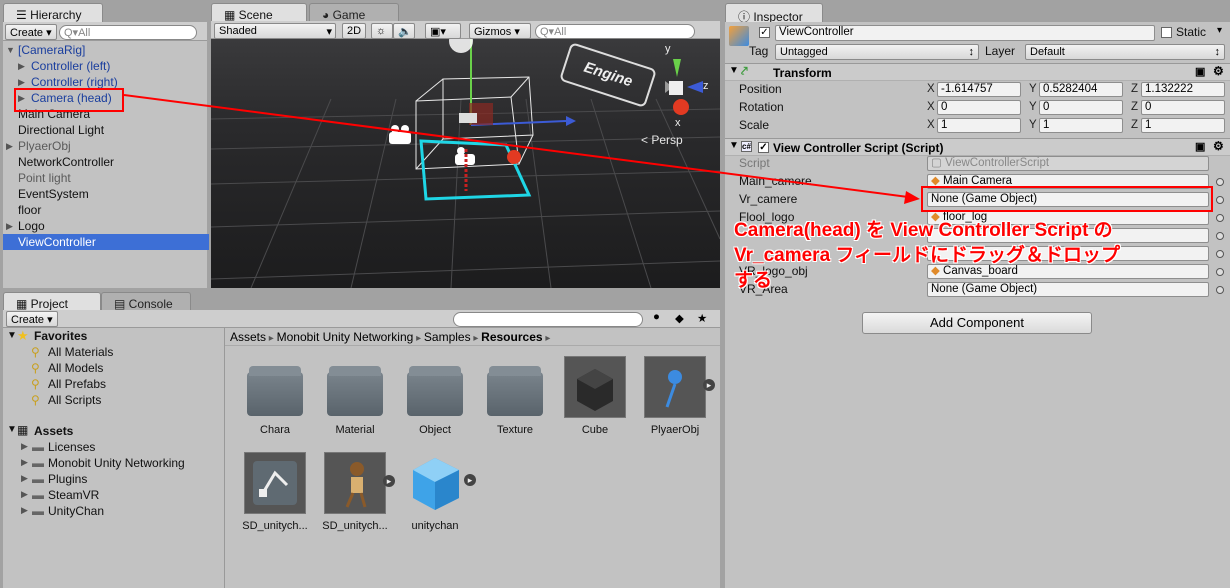 The height and width of the screenshot is (588, 1230). What do you see at coordinates (675, 396) in the screenshot?
I see `asset-tile: ▸ PlyaerObj` at bounding box center [675, 396].